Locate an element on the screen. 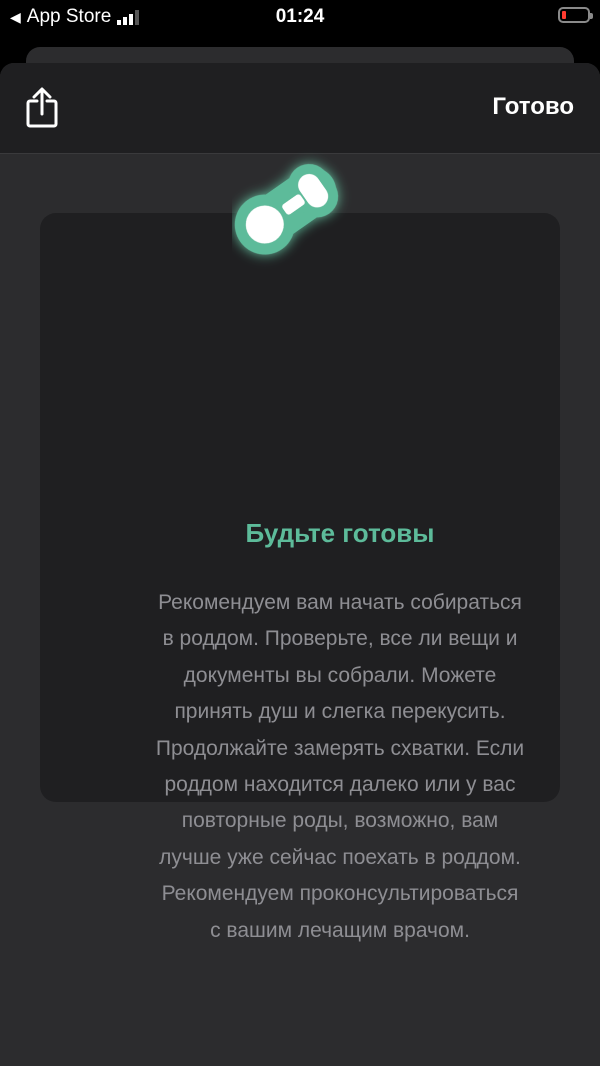 The width and height of the screenshot is (600, 1066). share-icon is located at coordinates (42, 107).